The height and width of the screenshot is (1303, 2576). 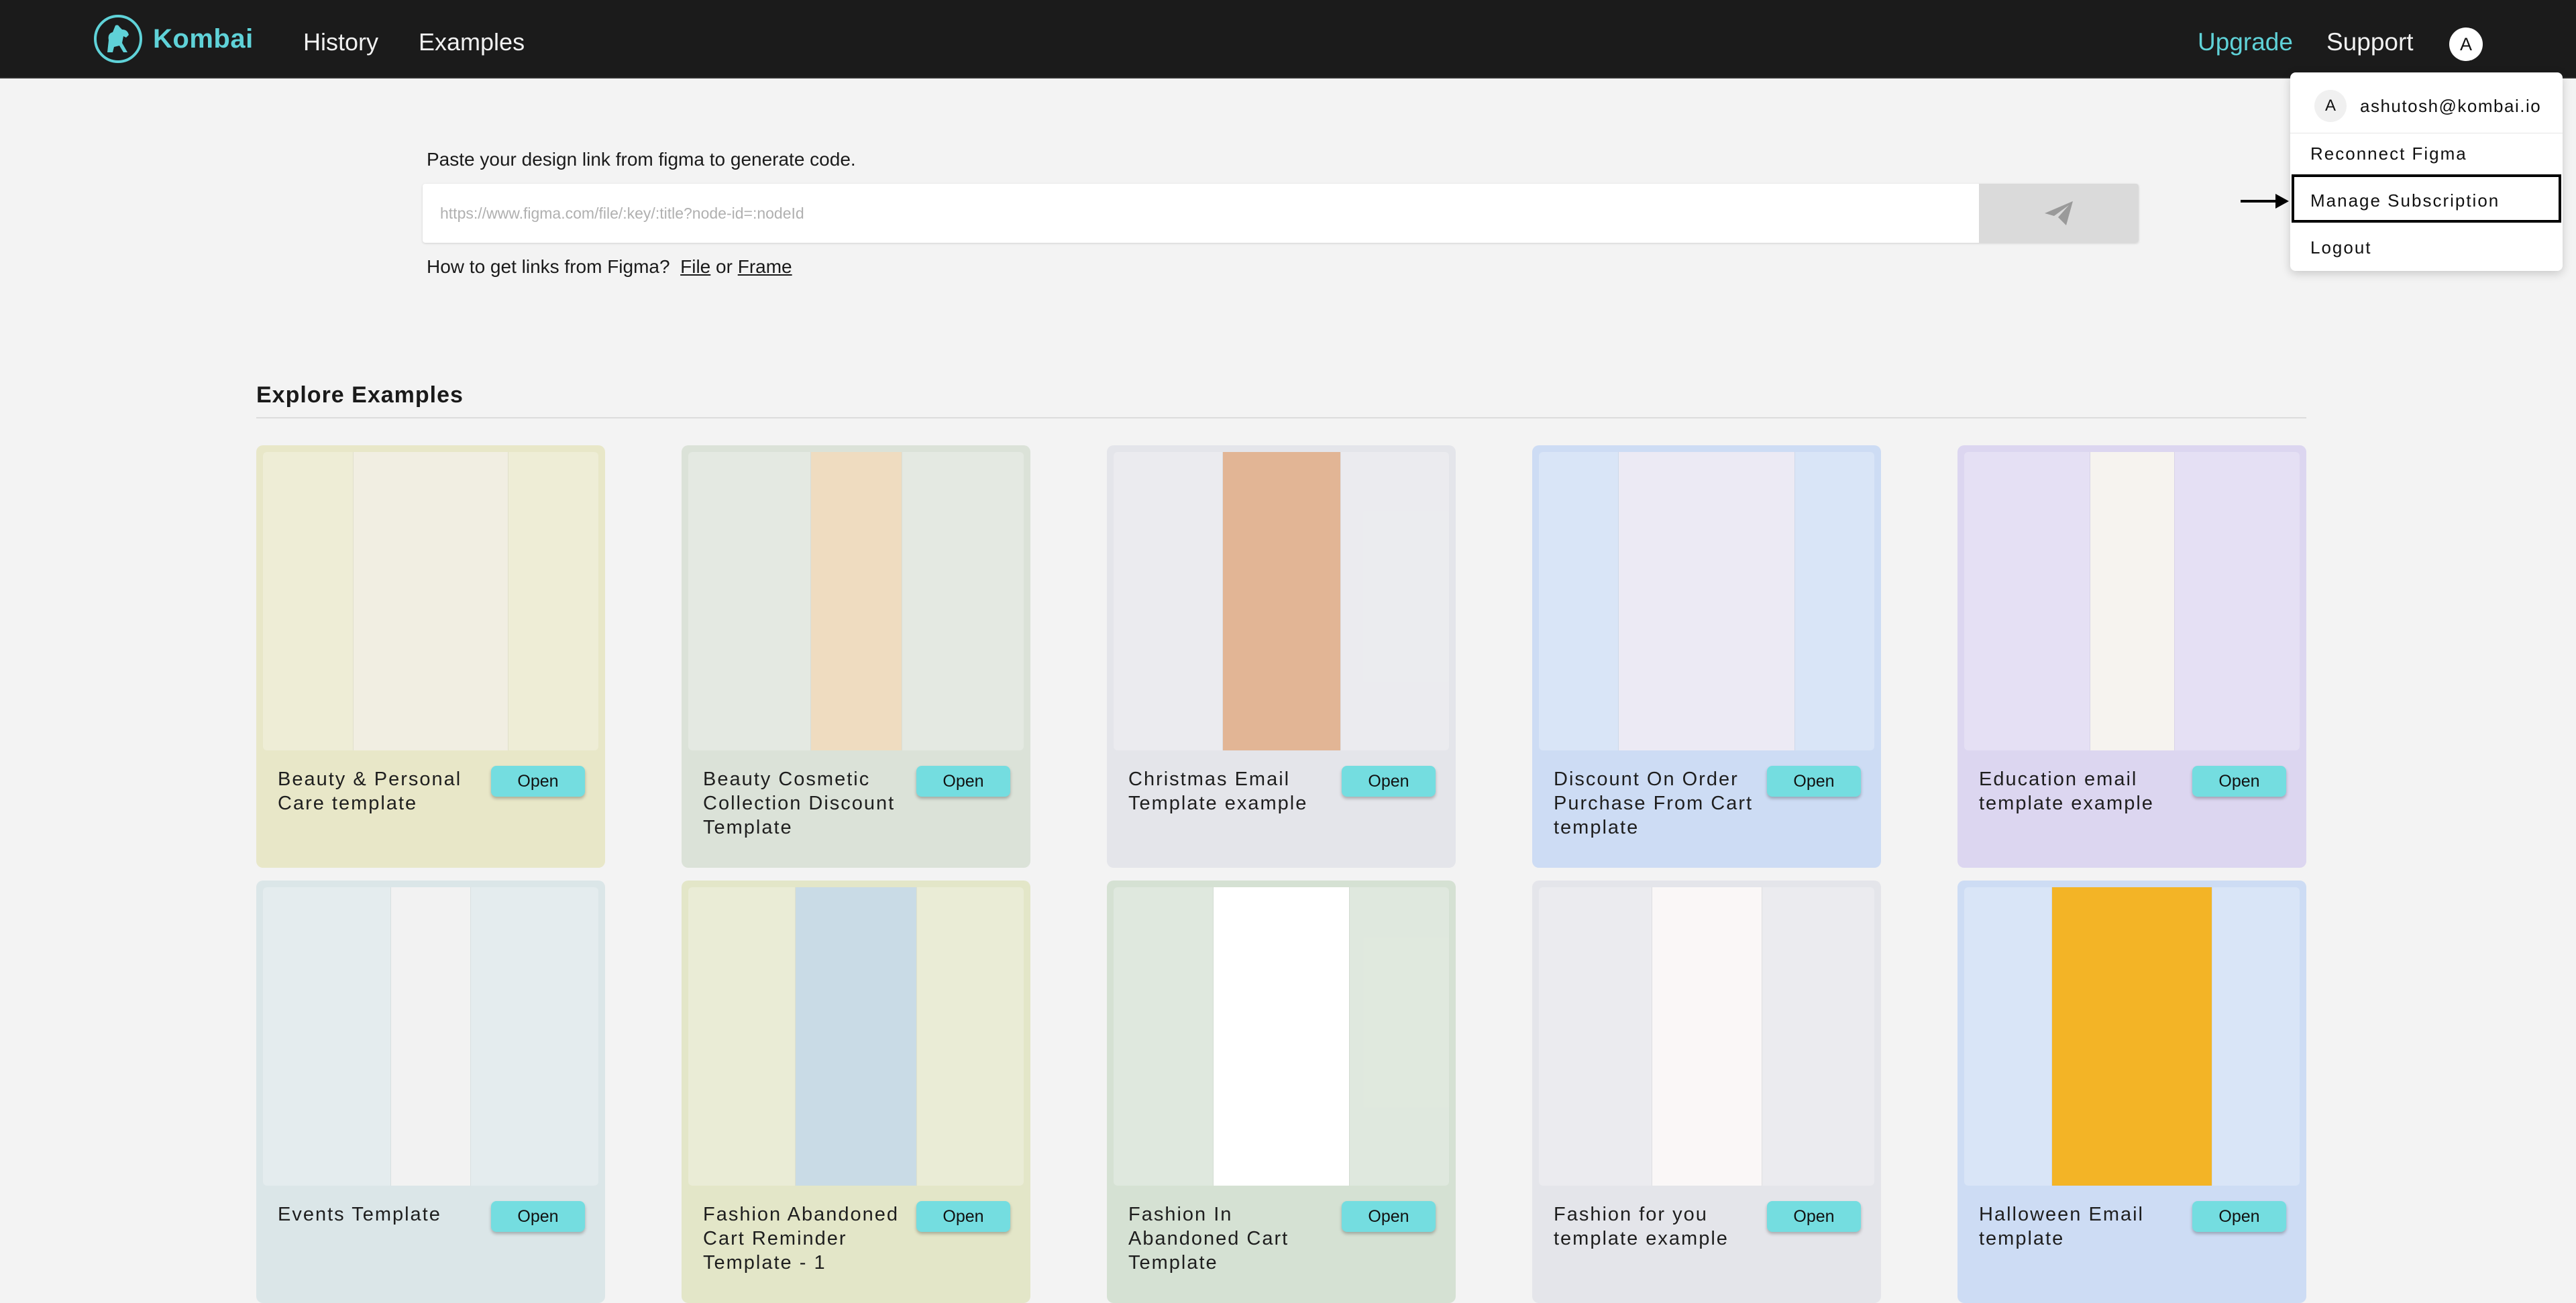 What do you see at coordinates (2330, 106) in the screenshot?
I see `menu-avatar: A` at bounding box center [2330, 106].